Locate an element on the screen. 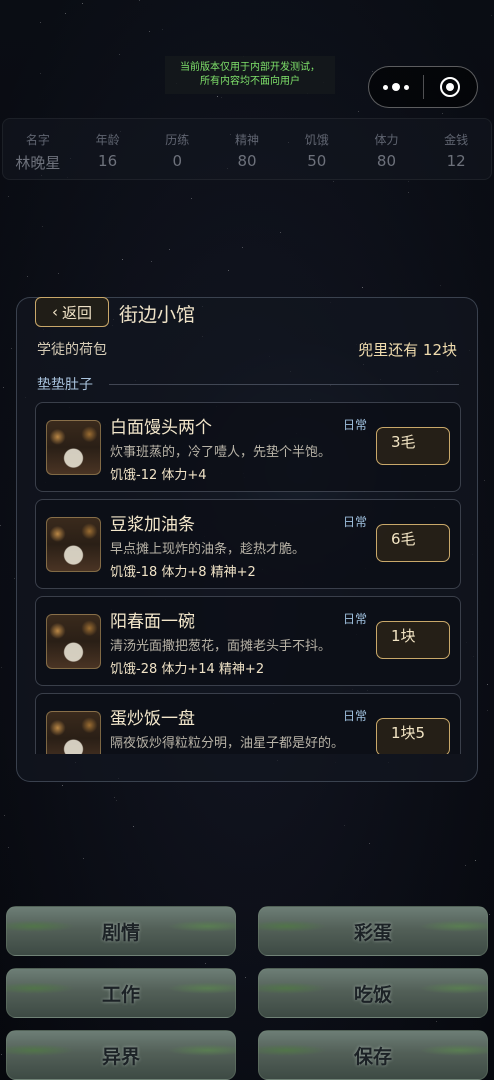  stat-hunger: 饥饿 50 is located at coordinates (317, 149).